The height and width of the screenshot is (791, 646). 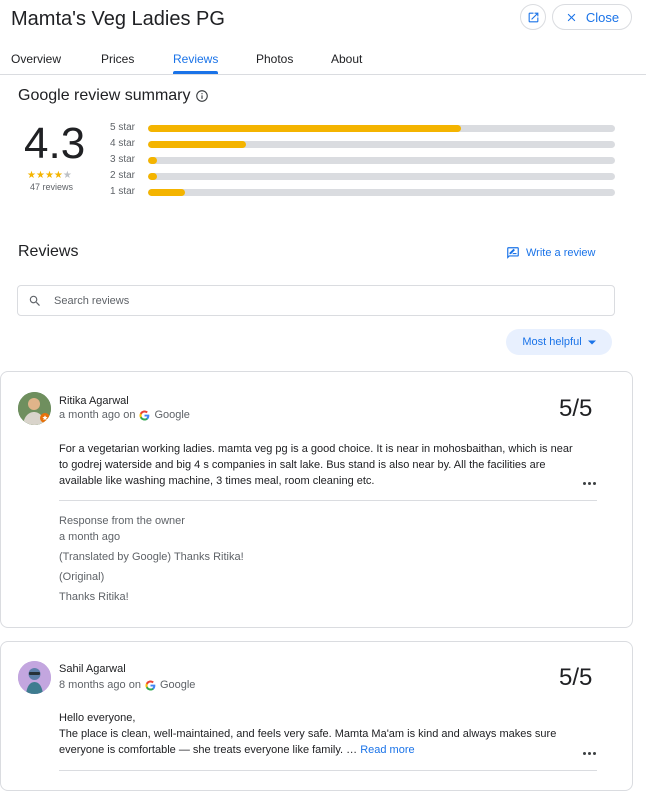 What do you see at coordinates (123, 143) in the screenshot?
I see `rating-bar-label: 4 star` at bounding box center [123, 143].